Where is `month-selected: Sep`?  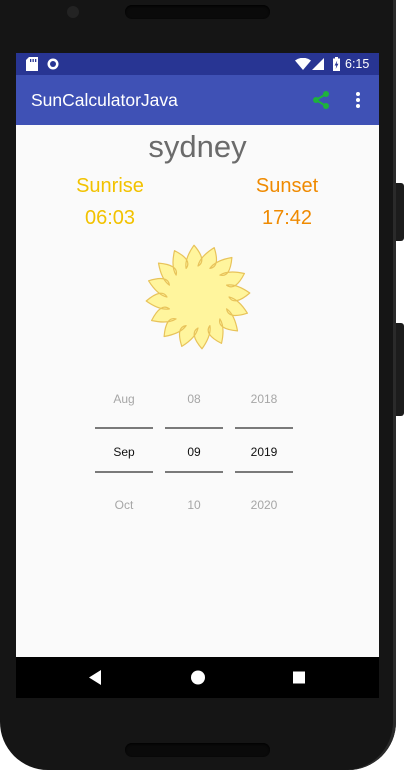 month-selected: Sep is located at coordinates (124, 452).